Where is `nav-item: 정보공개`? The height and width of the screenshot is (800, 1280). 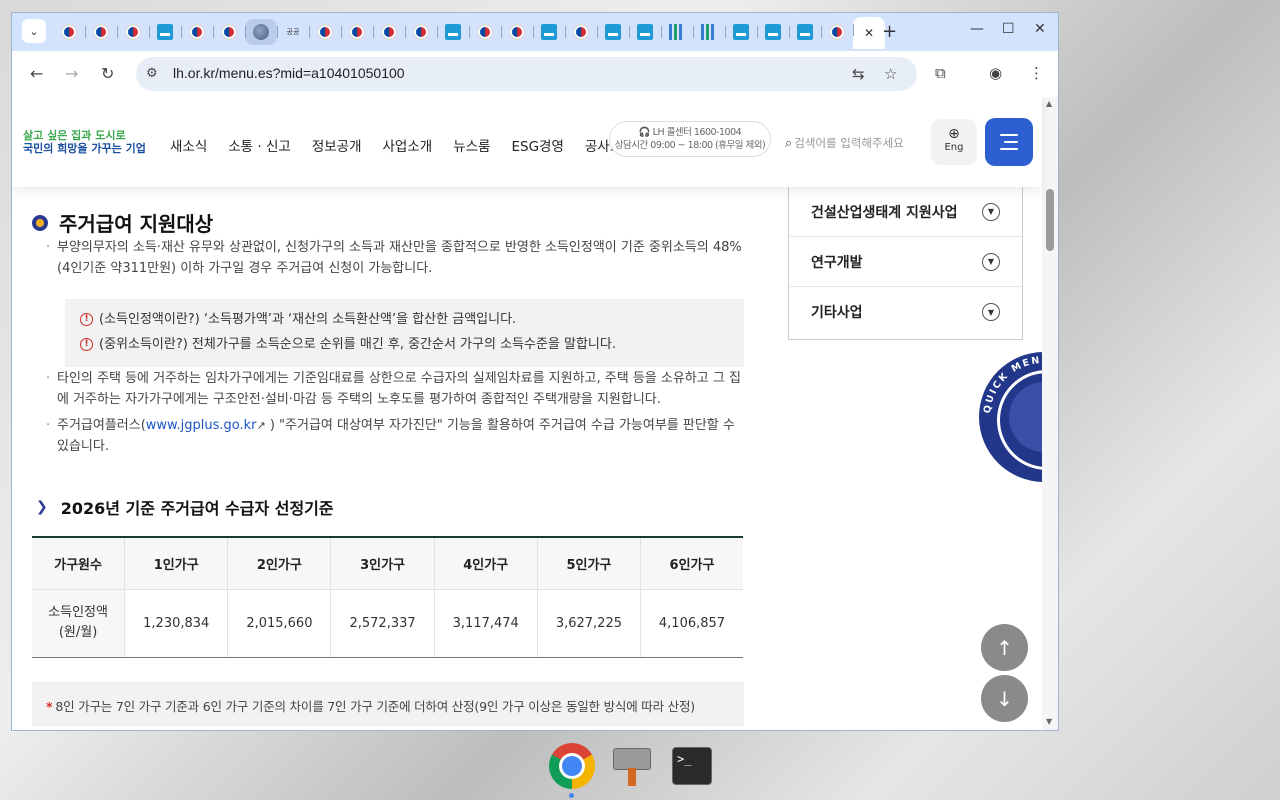 nav-item: 정보공개 is located at coordinates (337, 145).